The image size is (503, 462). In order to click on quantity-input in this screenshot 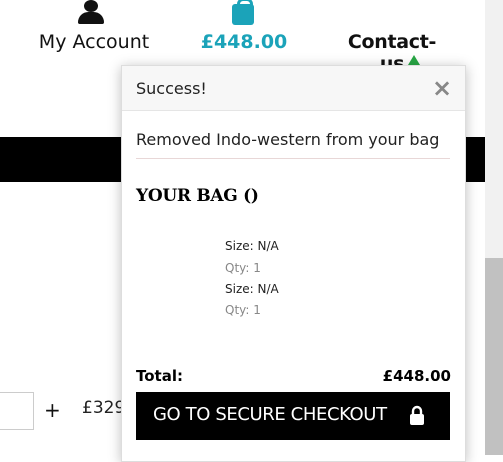, I will do `click(17, 411)`.